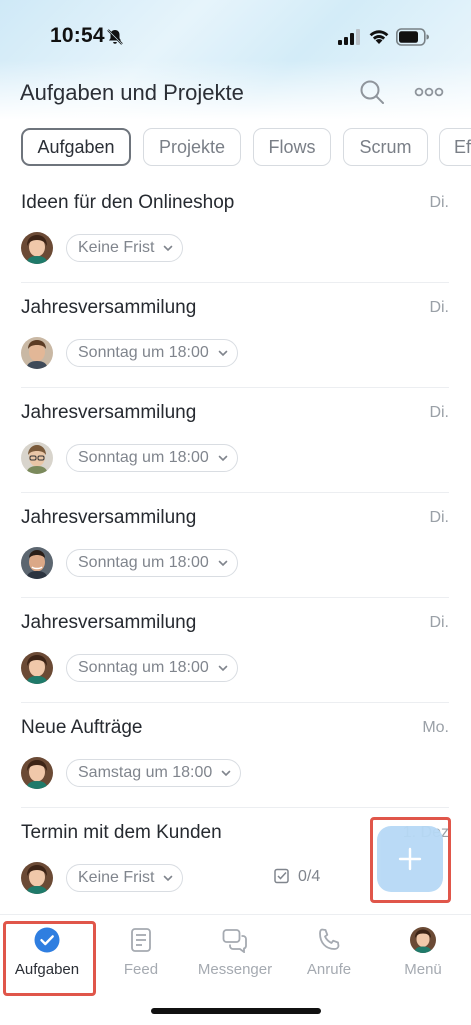 The width and height of the screenshot is (471, 1025). I want to click on phone-icon, so click(329, 939).